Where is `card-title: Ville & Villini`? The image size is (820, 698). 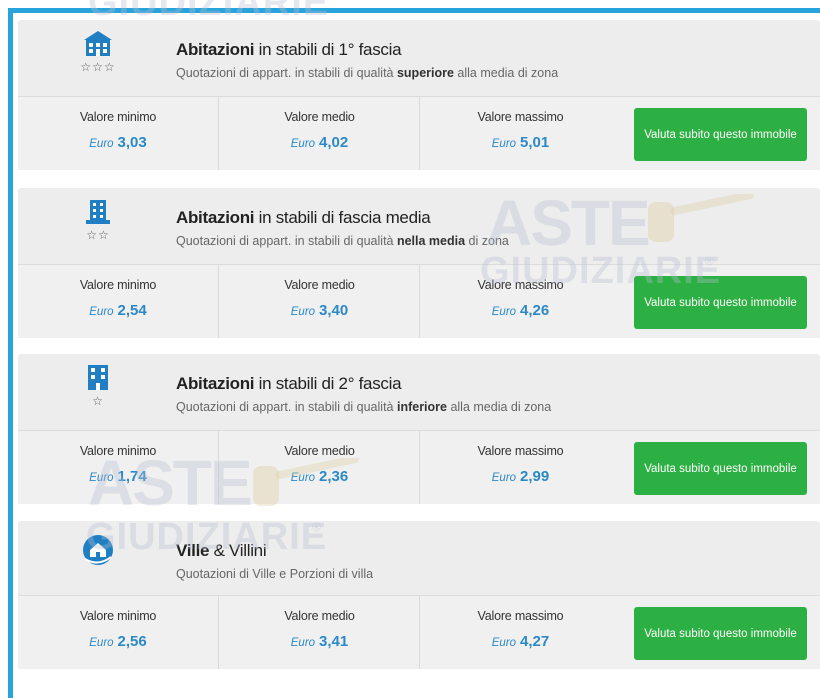 card-title: Ville & Villini is located at coordinates (221, 550).